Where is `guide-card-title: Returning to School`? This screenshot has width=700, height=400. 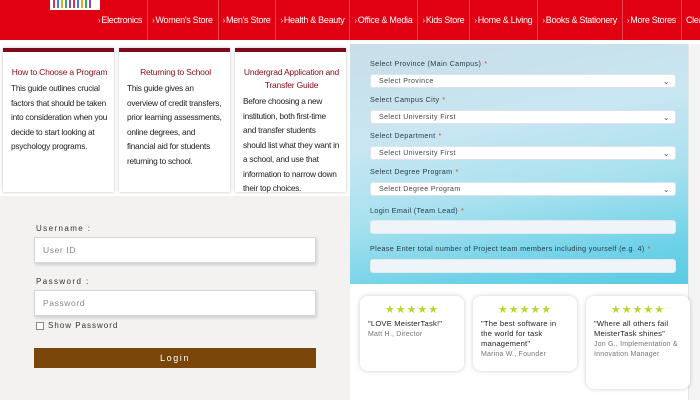
guide-card-title: Returning to School is located at coordinates (175, 72).